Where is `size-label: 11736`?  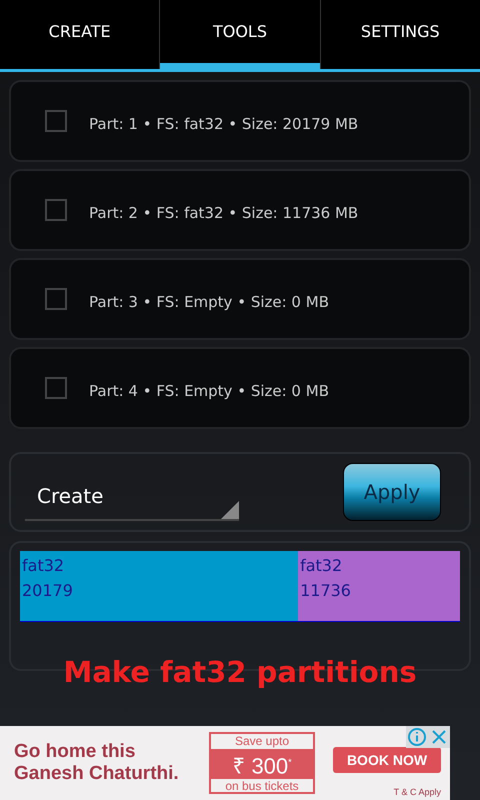
size-label: 11736 is located at coordinates (326, 591).